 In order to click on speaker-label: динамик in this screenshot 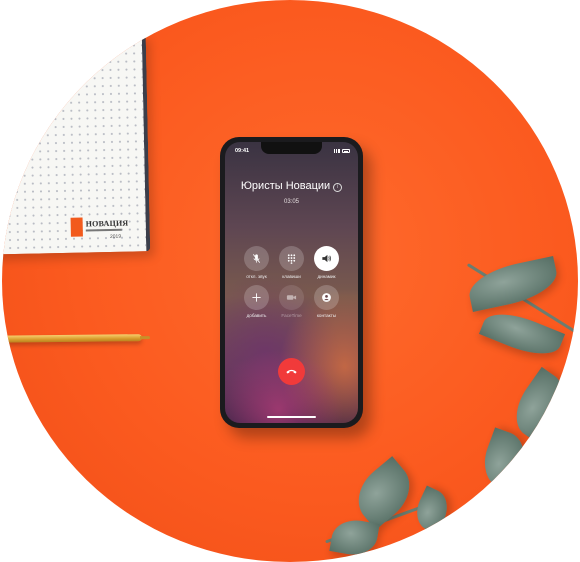, I will do `click(326, 276)`.